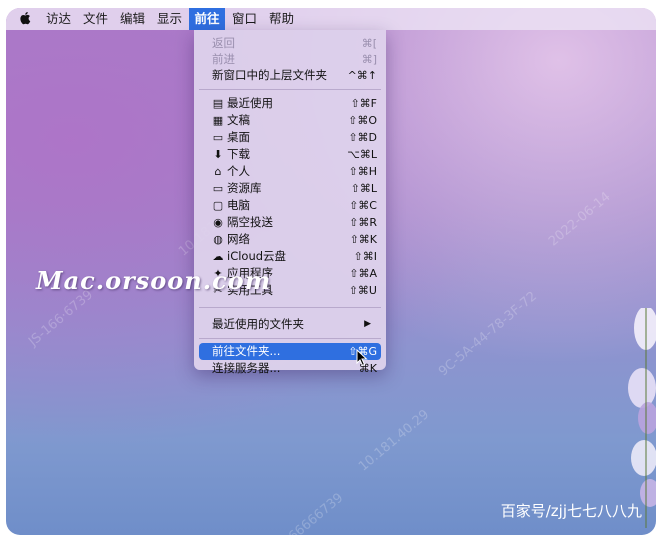 The width and height of the screenshot is (661, 541). Describe the element at coordinates (218, 120) in the screenshot. I see `documents-icon: ▦` at that location.